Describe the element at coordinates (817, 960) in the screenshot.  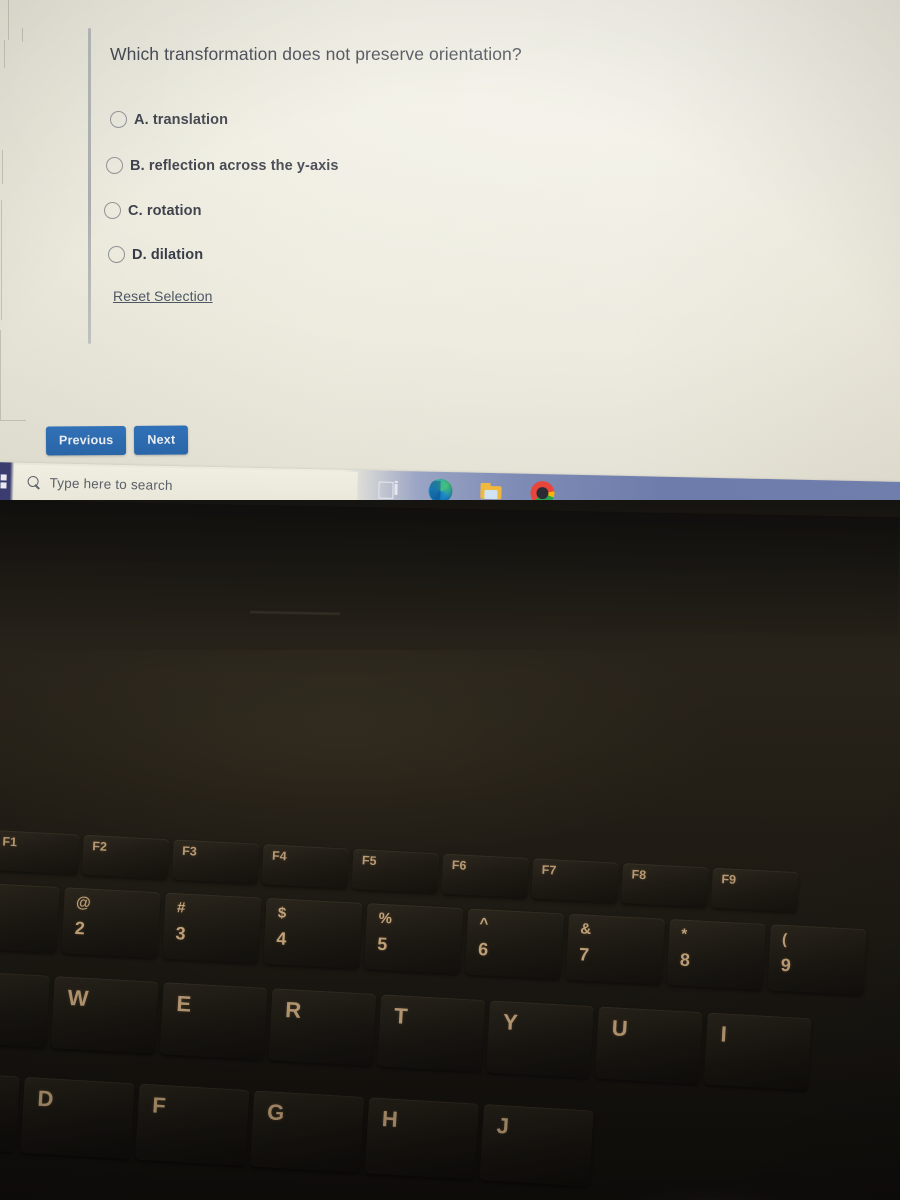
I see `key-9: ( 9` at that location.